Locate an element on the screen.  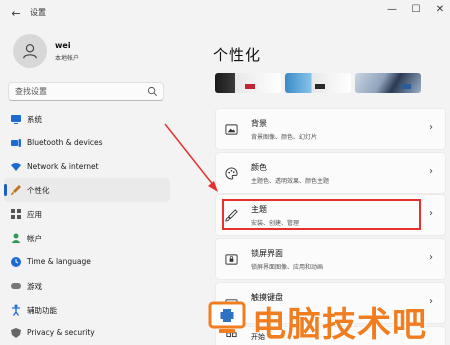
game-icon is located at coordinates (16, 286).